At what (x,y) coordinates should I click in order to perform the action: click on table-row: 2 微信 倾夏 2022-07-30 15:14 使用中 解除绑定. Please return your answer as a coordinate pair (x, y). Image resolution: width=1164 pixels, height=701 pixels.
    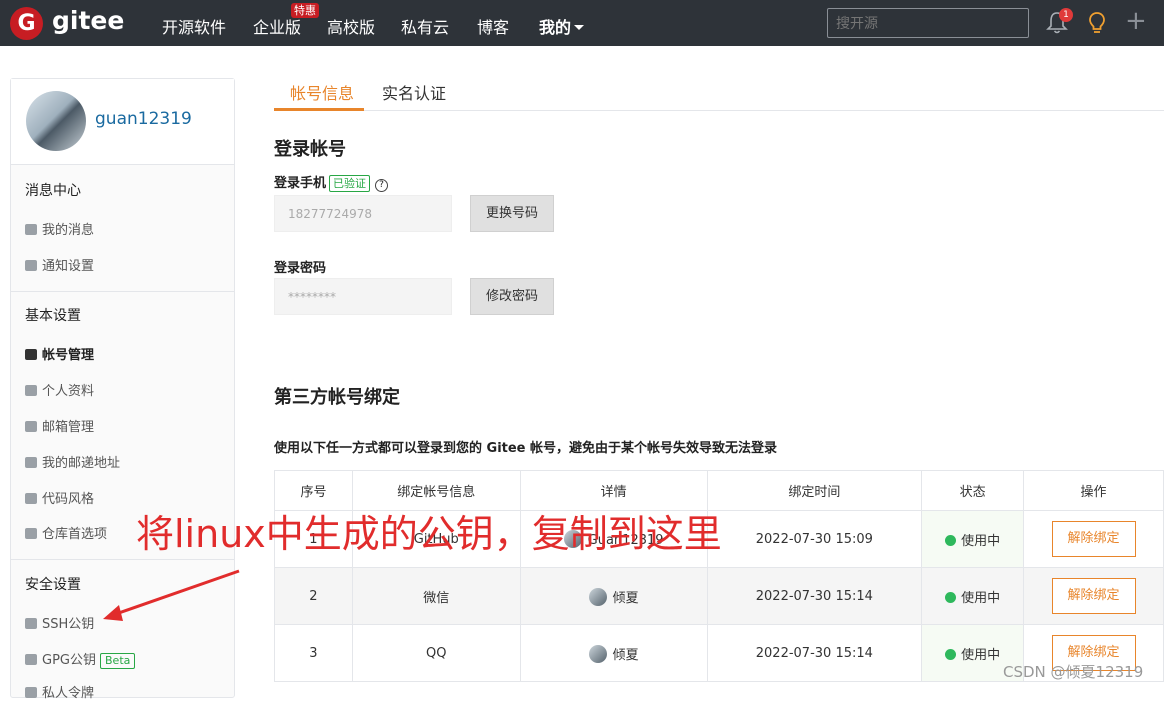
    Looking at the image, I should click on (719, 596).